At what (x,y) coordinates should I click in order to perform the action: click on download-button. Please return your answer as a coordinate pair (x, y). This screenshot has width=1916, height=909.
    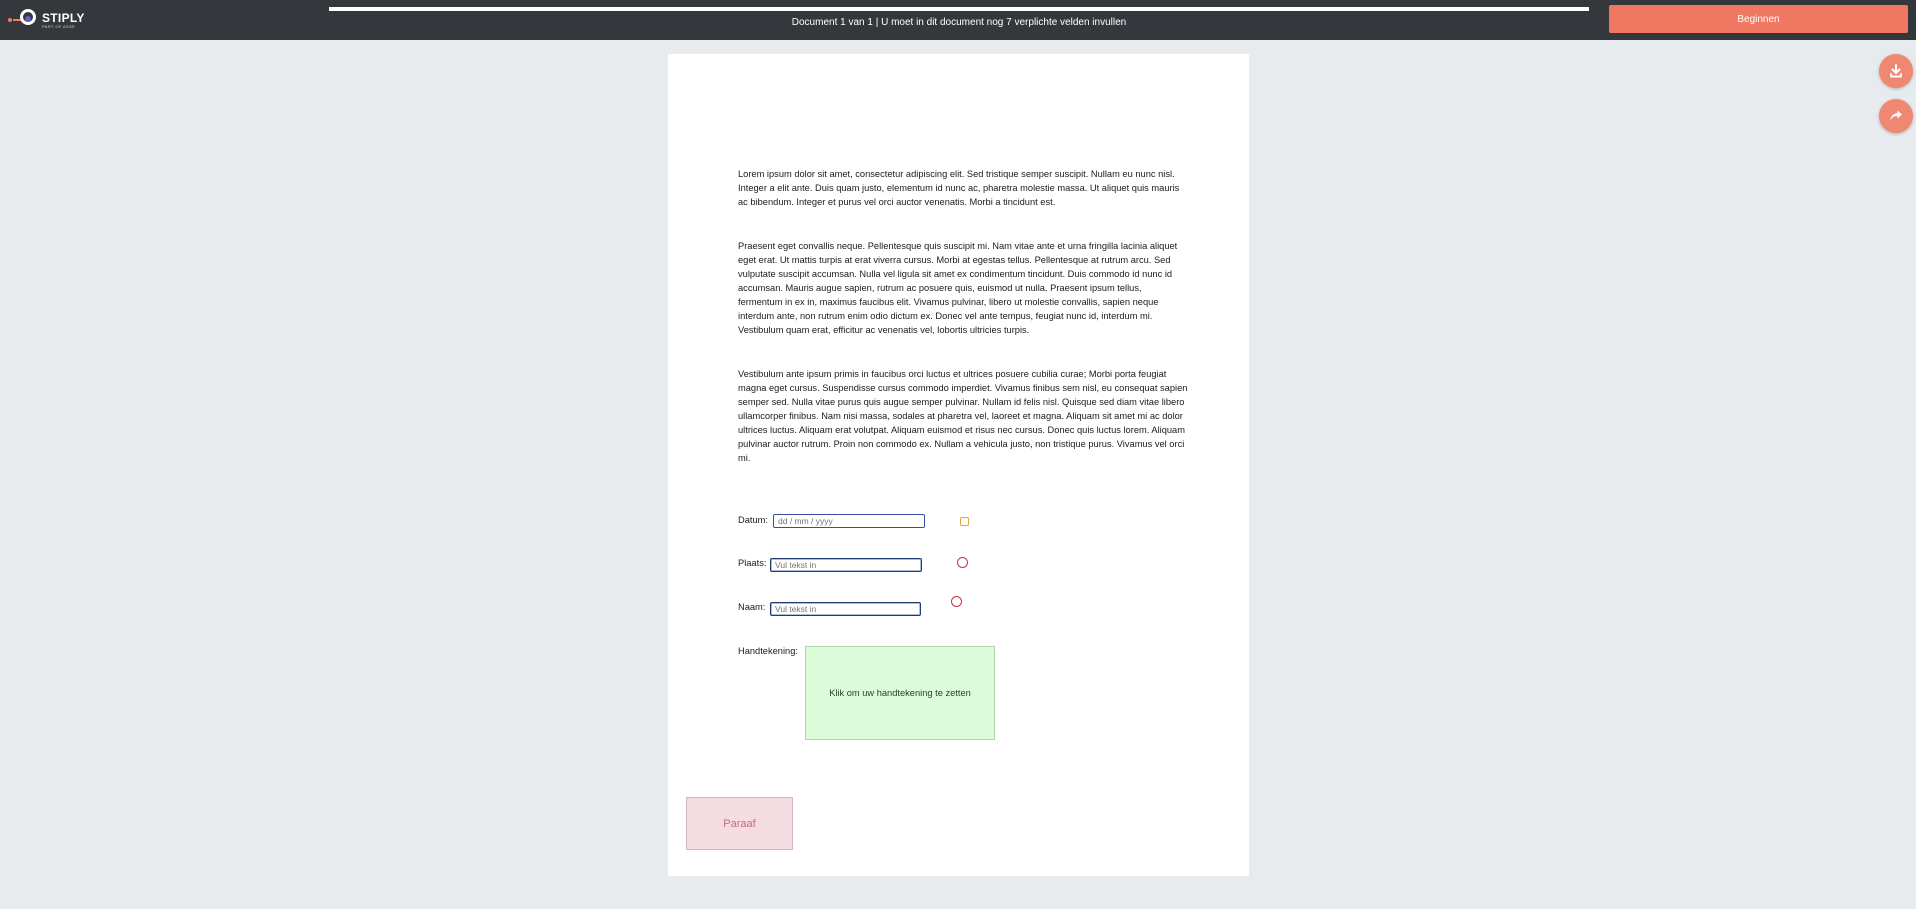
    Looking at the image, I should click on (1896, 71).